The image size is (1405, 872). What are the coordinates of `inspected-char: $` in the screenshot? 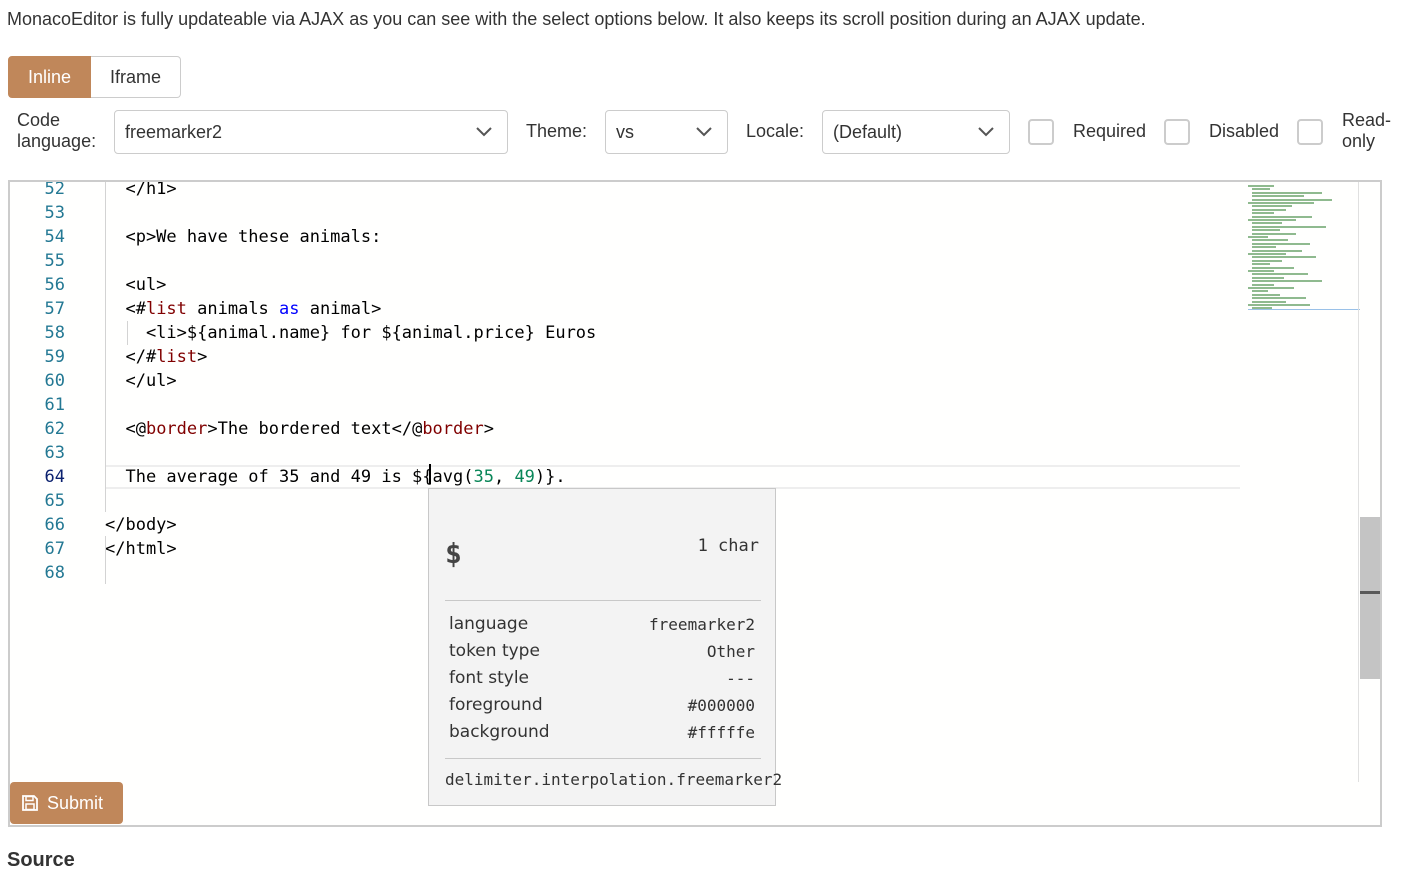 It's located at (453, 553).